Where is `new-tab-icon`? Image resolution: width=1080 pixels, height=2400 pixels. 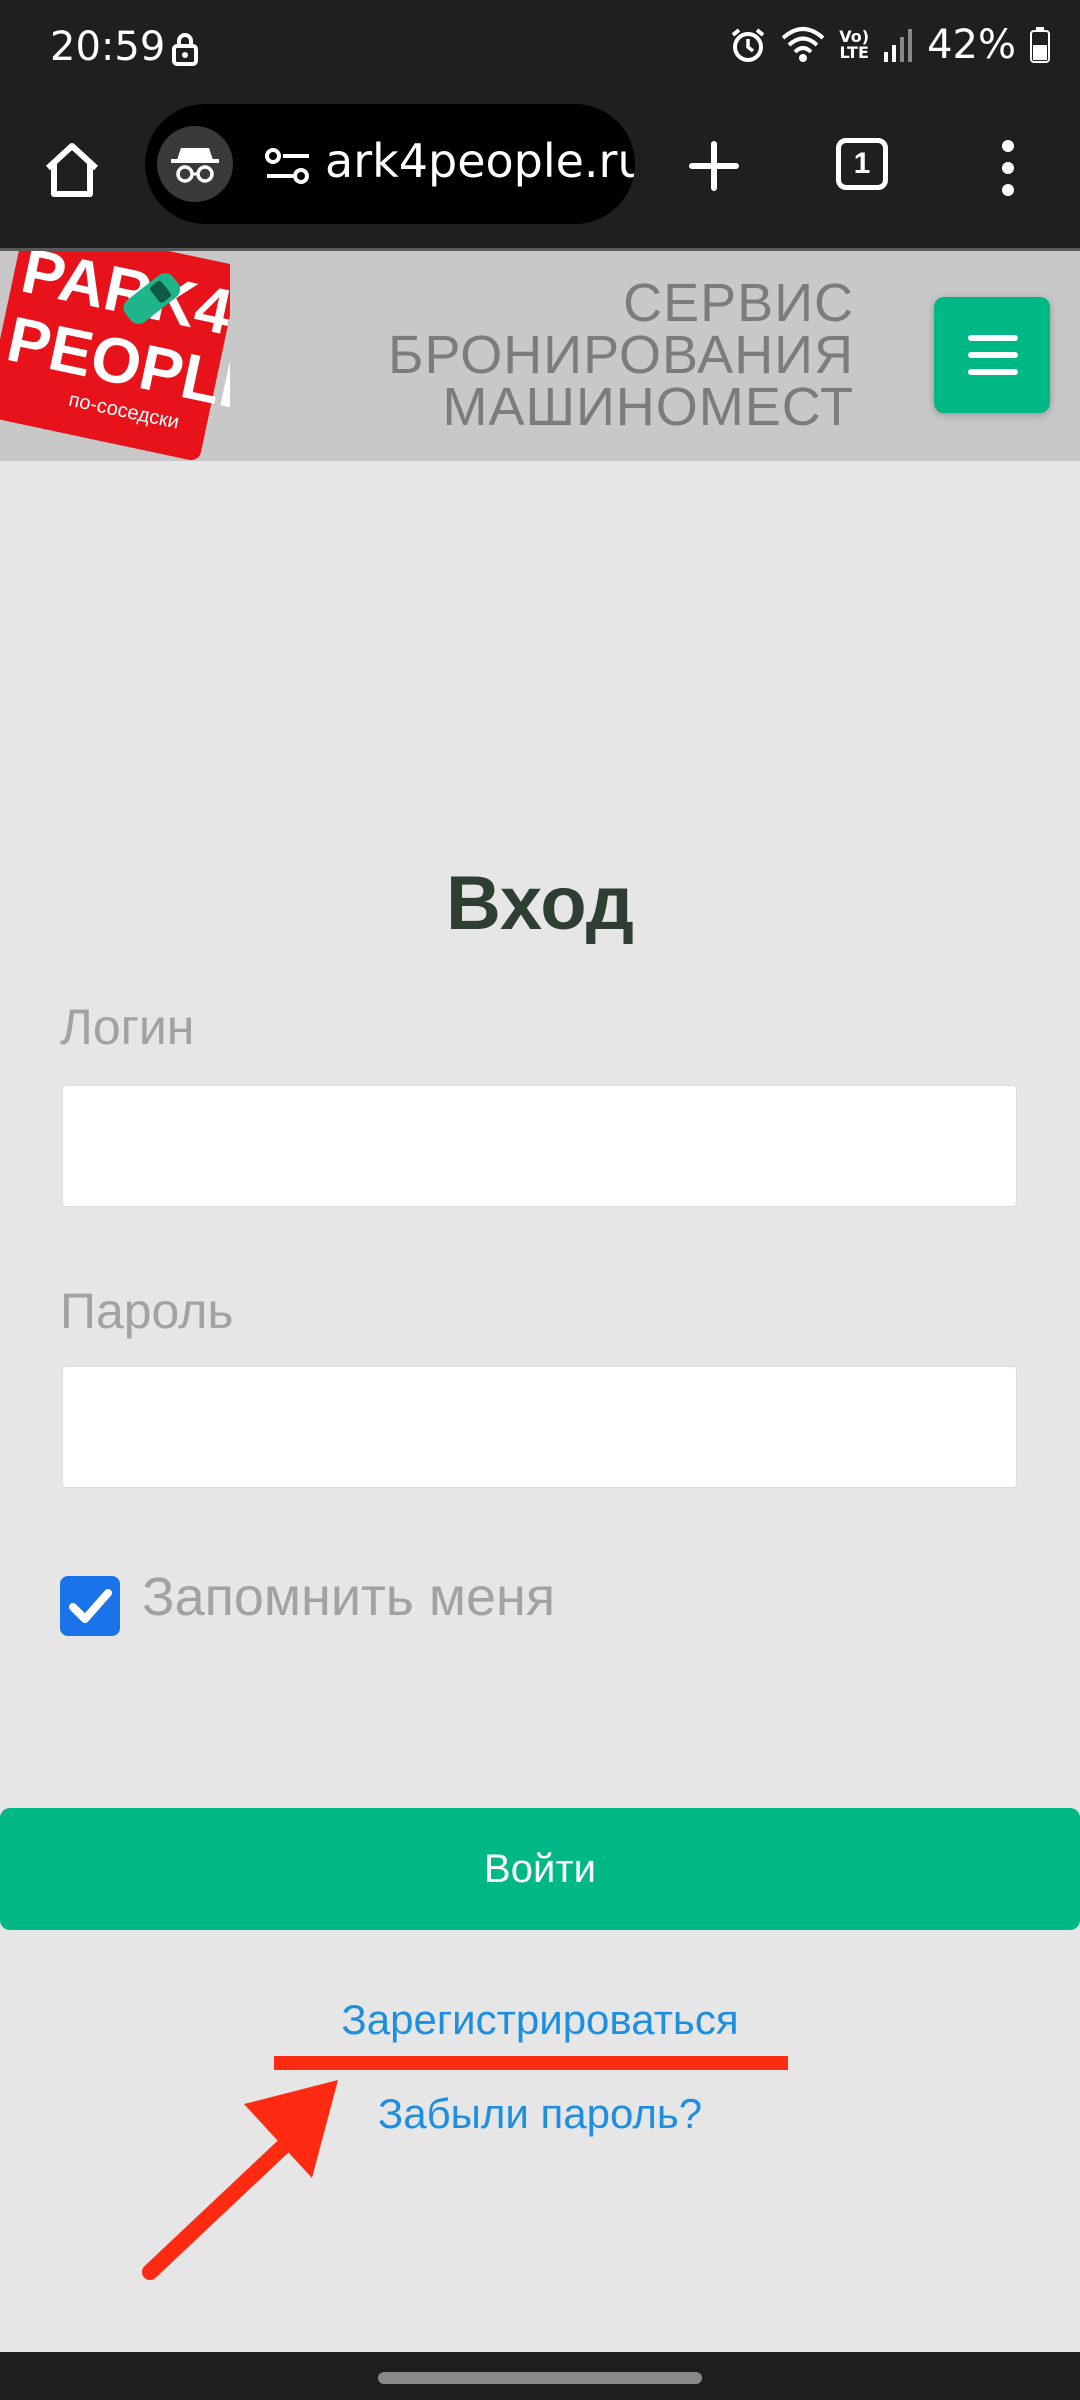
new-tab-icon is located at coordinates (714, 166).